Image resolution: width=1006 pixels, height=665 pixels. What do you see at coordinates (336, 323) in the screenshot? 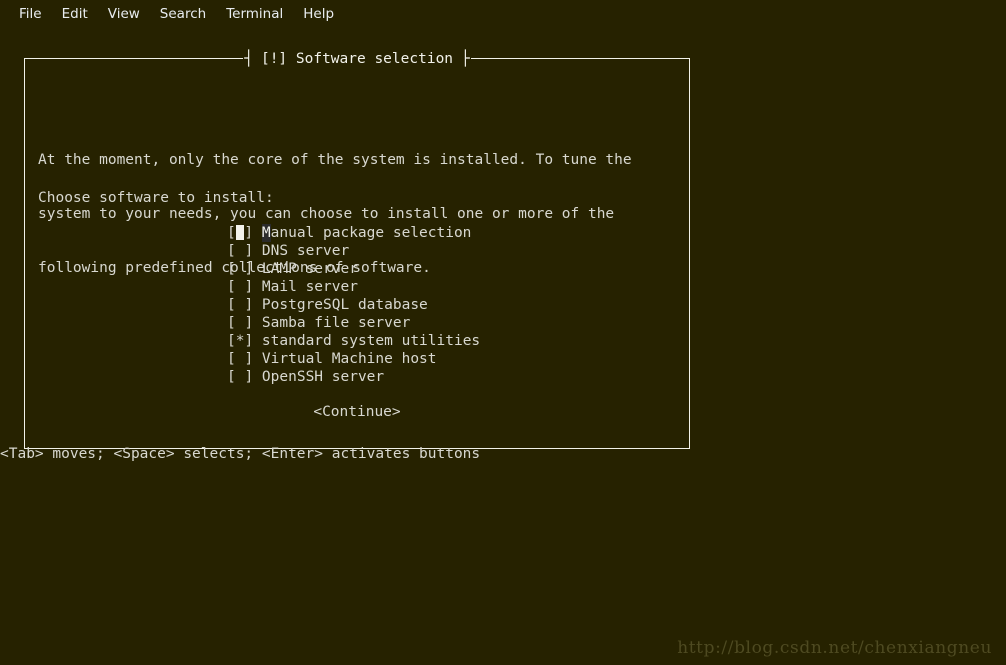
I see `software-choice-label: Samba file server` at bounding box center [336, 323].